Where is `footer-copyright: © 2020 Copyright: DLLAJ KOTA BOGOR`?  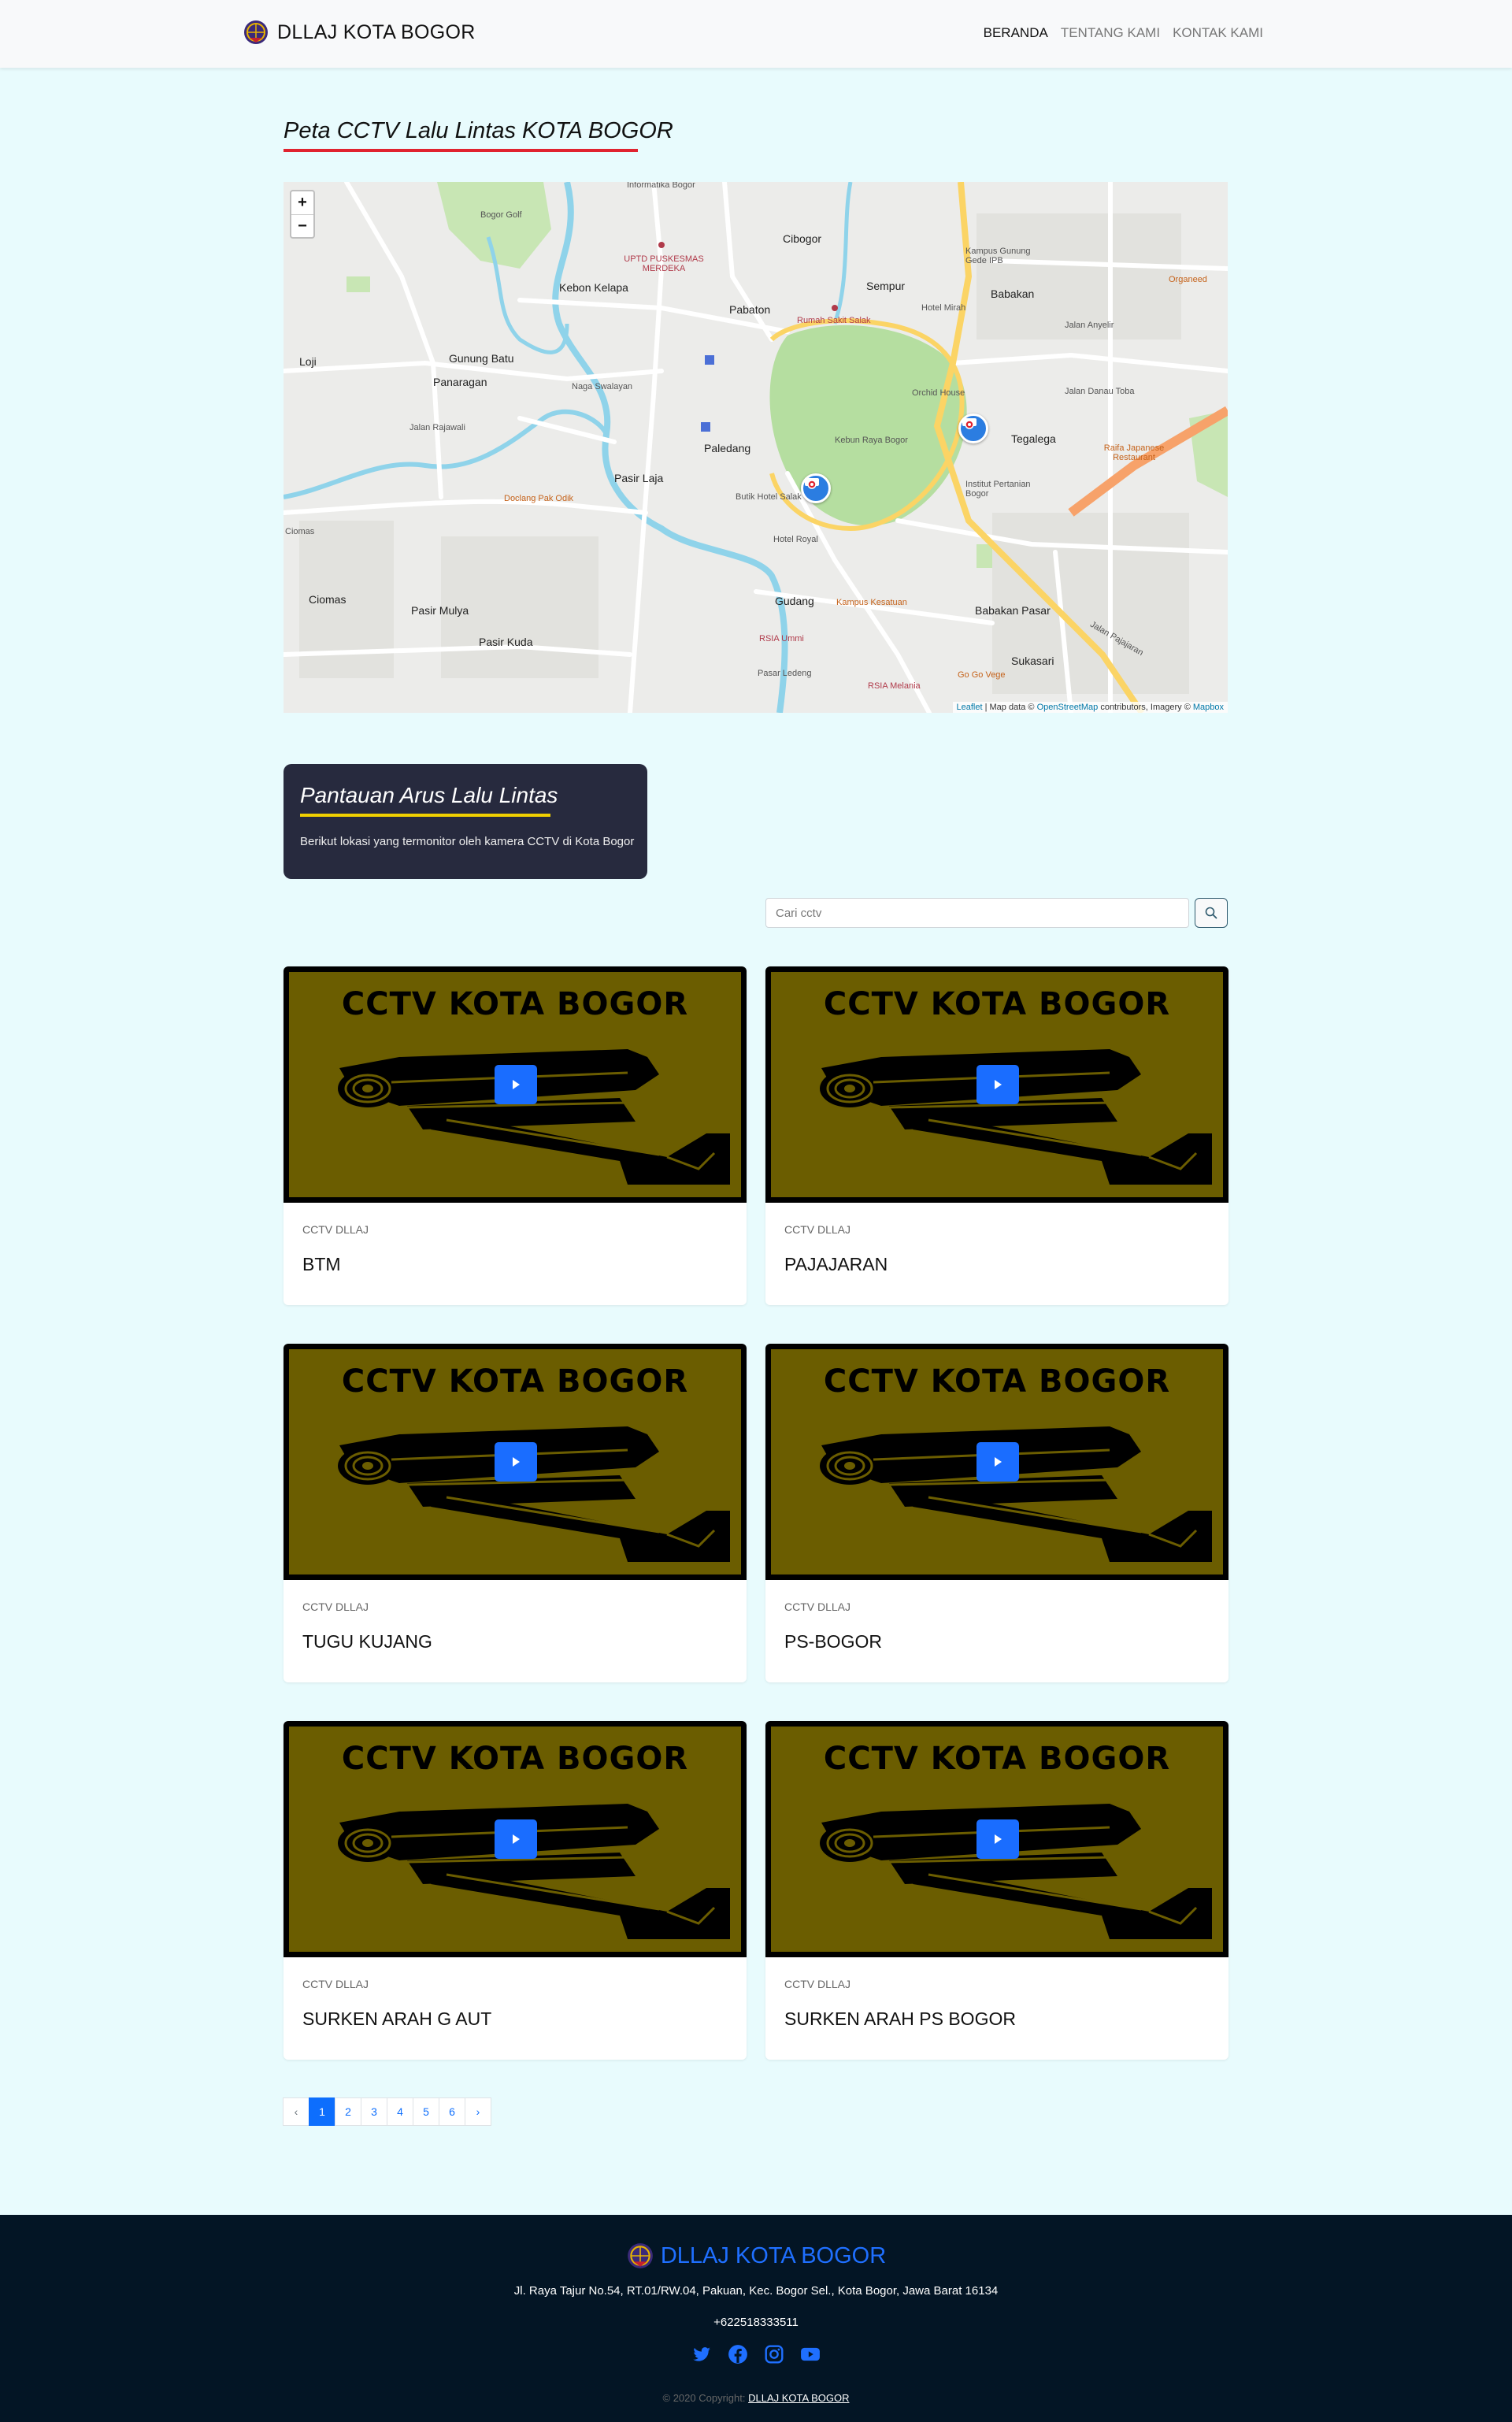
footer-copyright: © 2020 Copyright: DLLAJ KOTA BOGOR is located at coordinates (756, 2398).